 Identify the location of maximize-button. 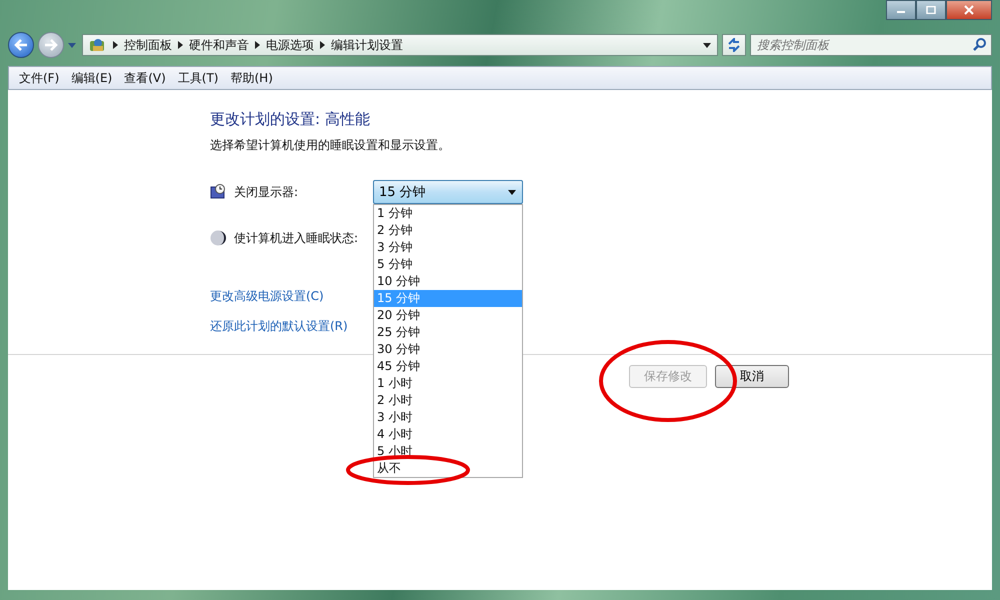
(931, 10).